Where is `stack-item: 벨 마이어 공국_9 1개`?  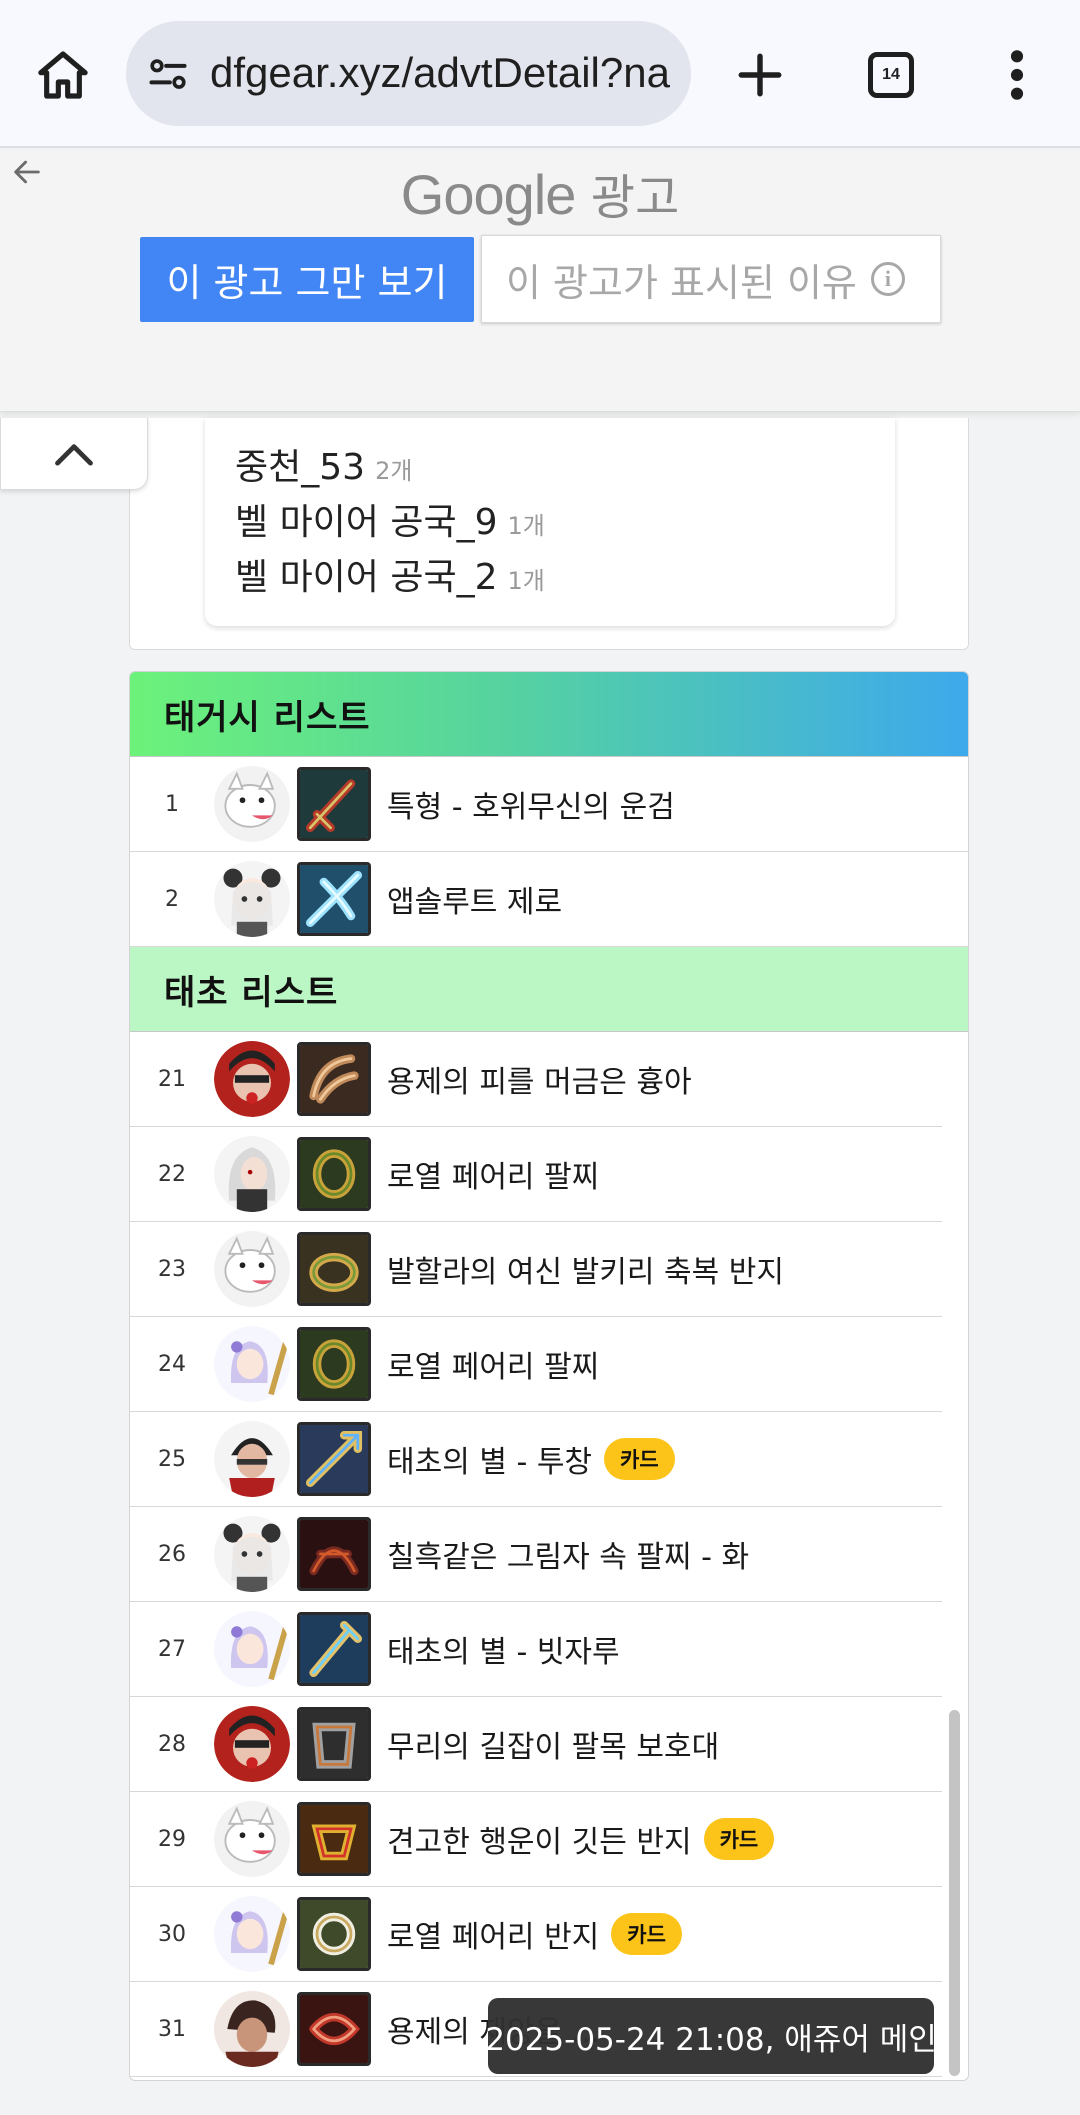 stack-item: 벨 마이어 공국_9 1개 is located at coordinates (550, 520).